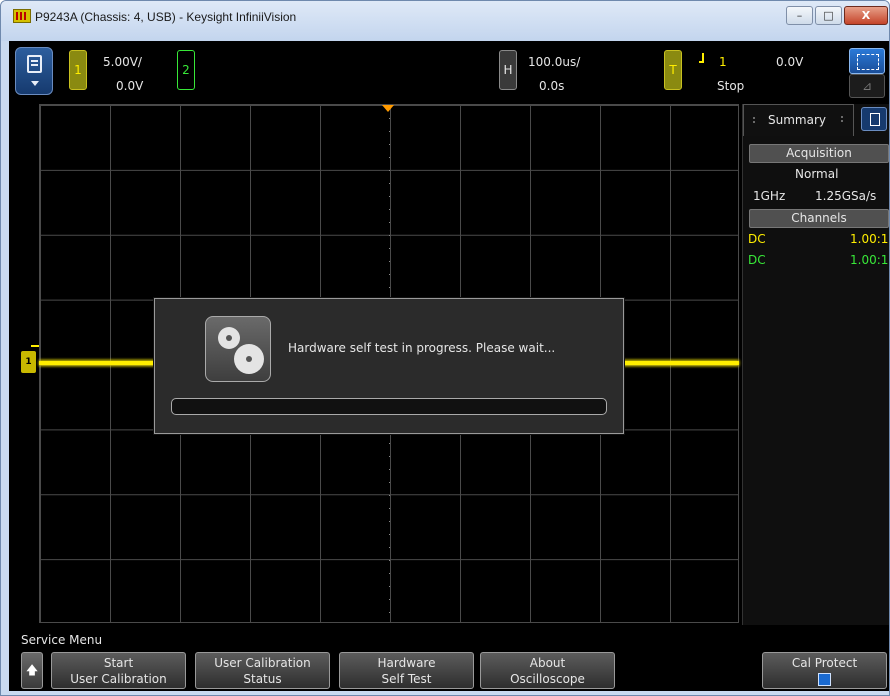 This screenshot has width=890, height=696. I want to click on trigger-level: 0.0V, so click(789, 62).